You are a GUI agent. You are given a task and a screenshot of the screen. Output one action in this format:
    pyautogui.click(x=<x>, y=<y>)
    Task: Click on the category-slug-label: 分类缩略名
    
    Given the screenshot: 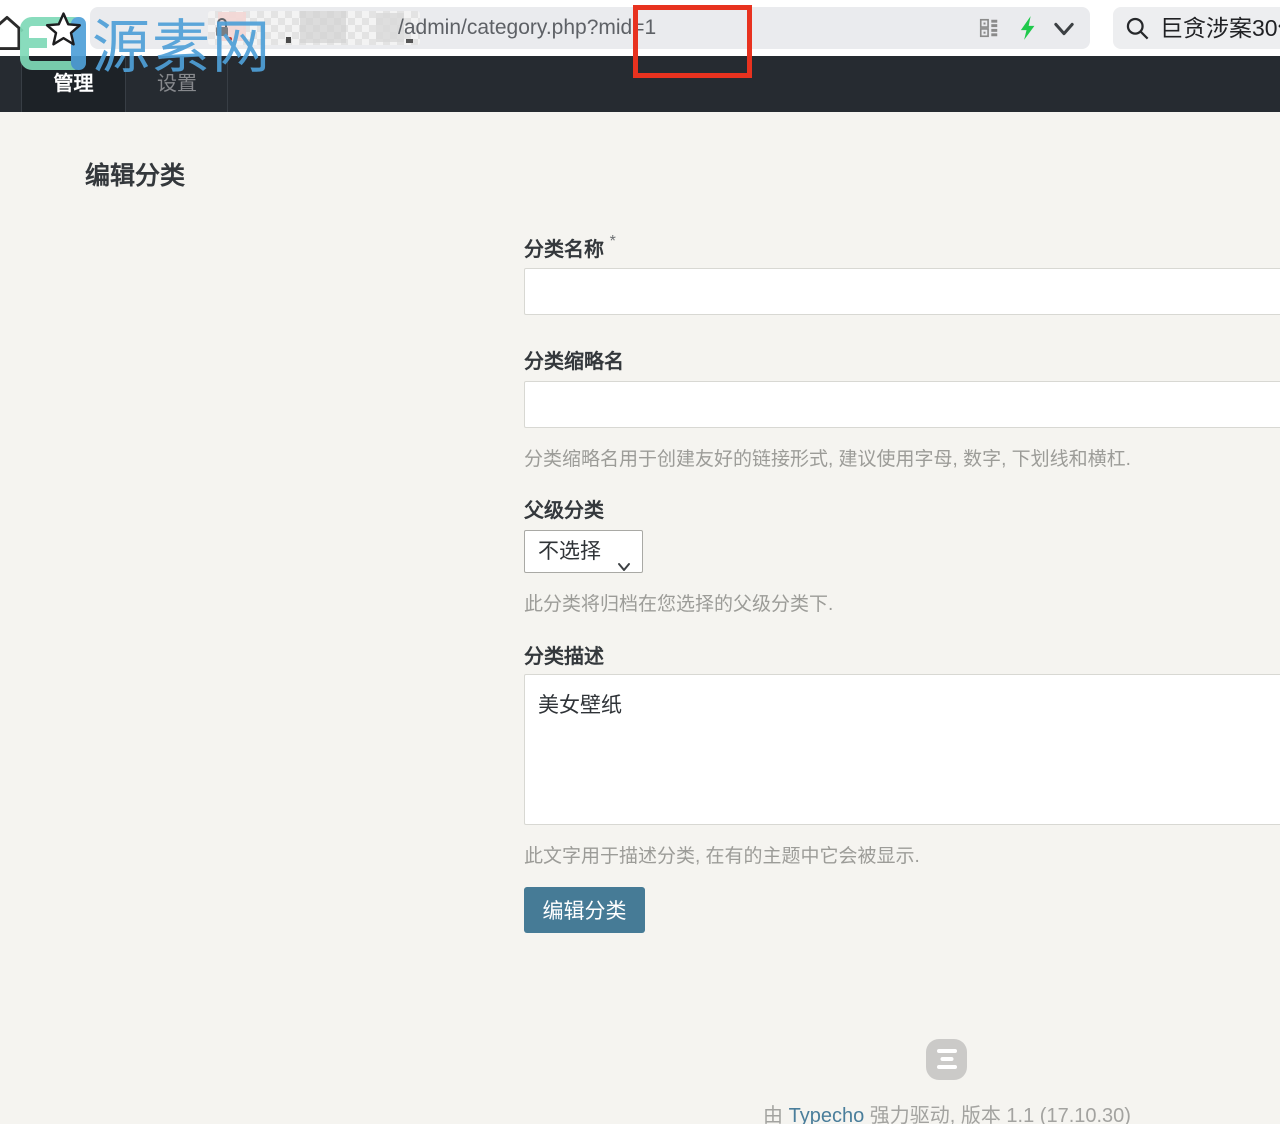 What is the action you would take?
    pyautogui.click(x=574, y=362)
    